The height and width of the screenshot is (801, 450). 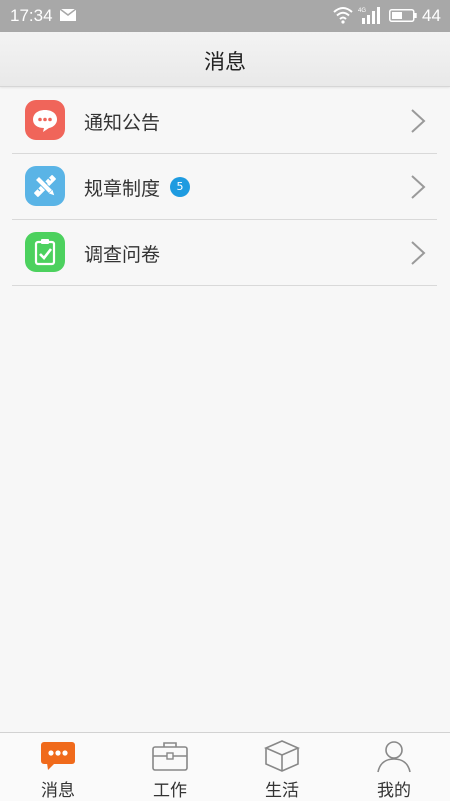 What do you see at coordinates (362, 11) in the screenshot?
I see `network-type-label: 4G` at bounding box center [362, 11].